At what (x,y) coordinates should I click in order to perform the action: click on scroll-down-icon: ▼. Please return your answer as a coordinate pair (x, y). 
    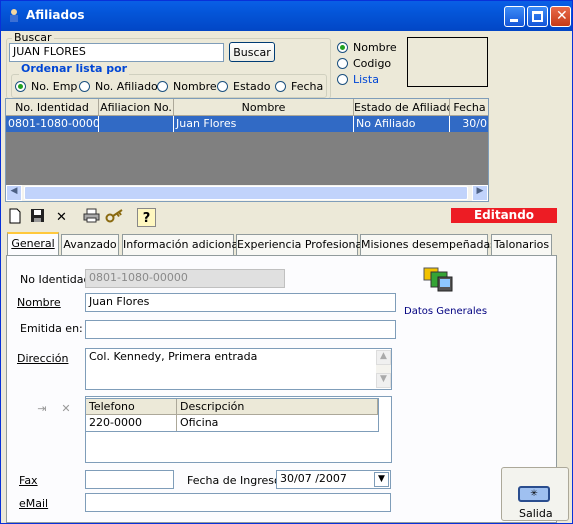
    Looking at the image, I should click on (383, 380).